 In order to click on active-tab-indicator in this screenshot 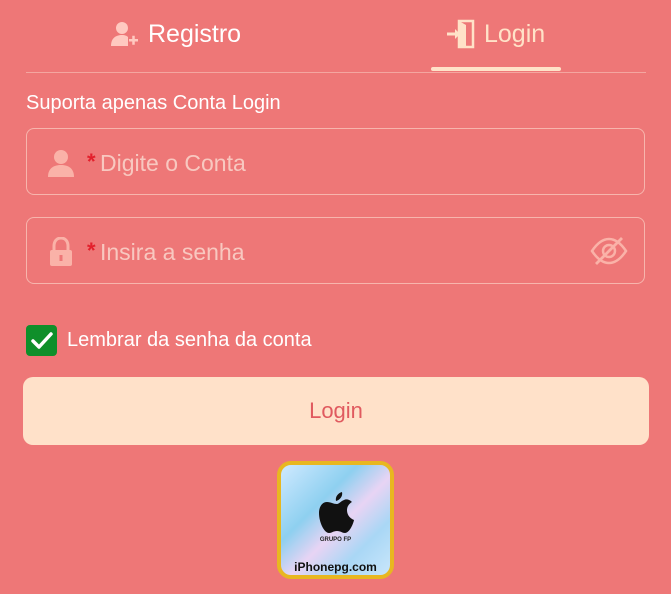, I will do `click(496, 69)`.